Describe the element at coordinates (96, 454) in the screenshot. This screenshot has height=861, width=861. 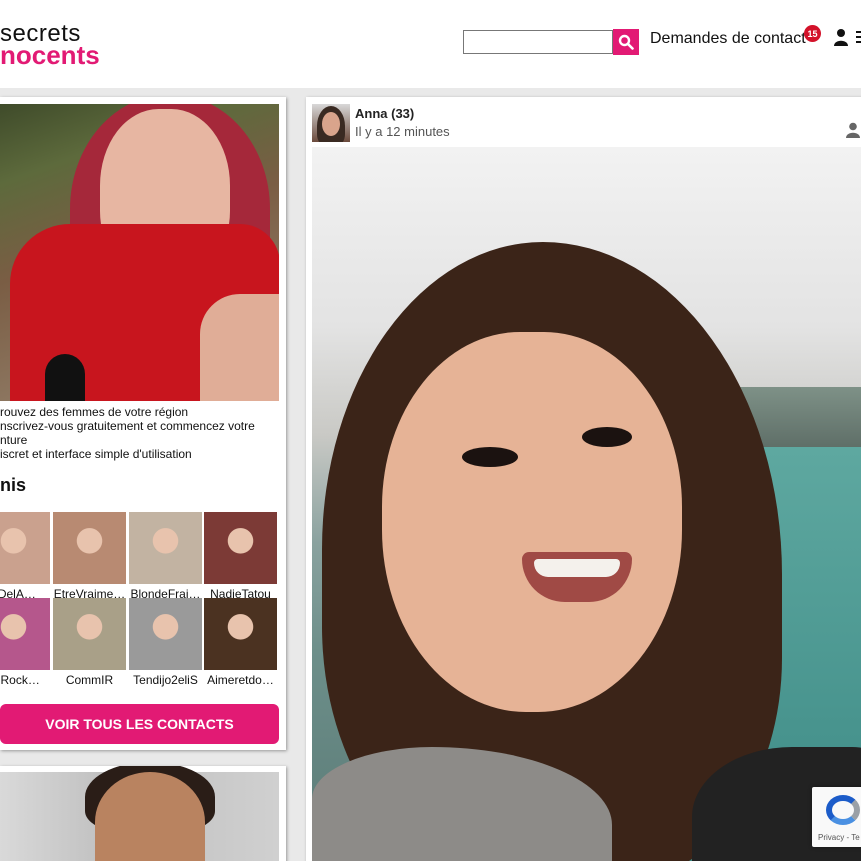
I see `feature-item: iscret et interface simple d'utilisation` at that location.